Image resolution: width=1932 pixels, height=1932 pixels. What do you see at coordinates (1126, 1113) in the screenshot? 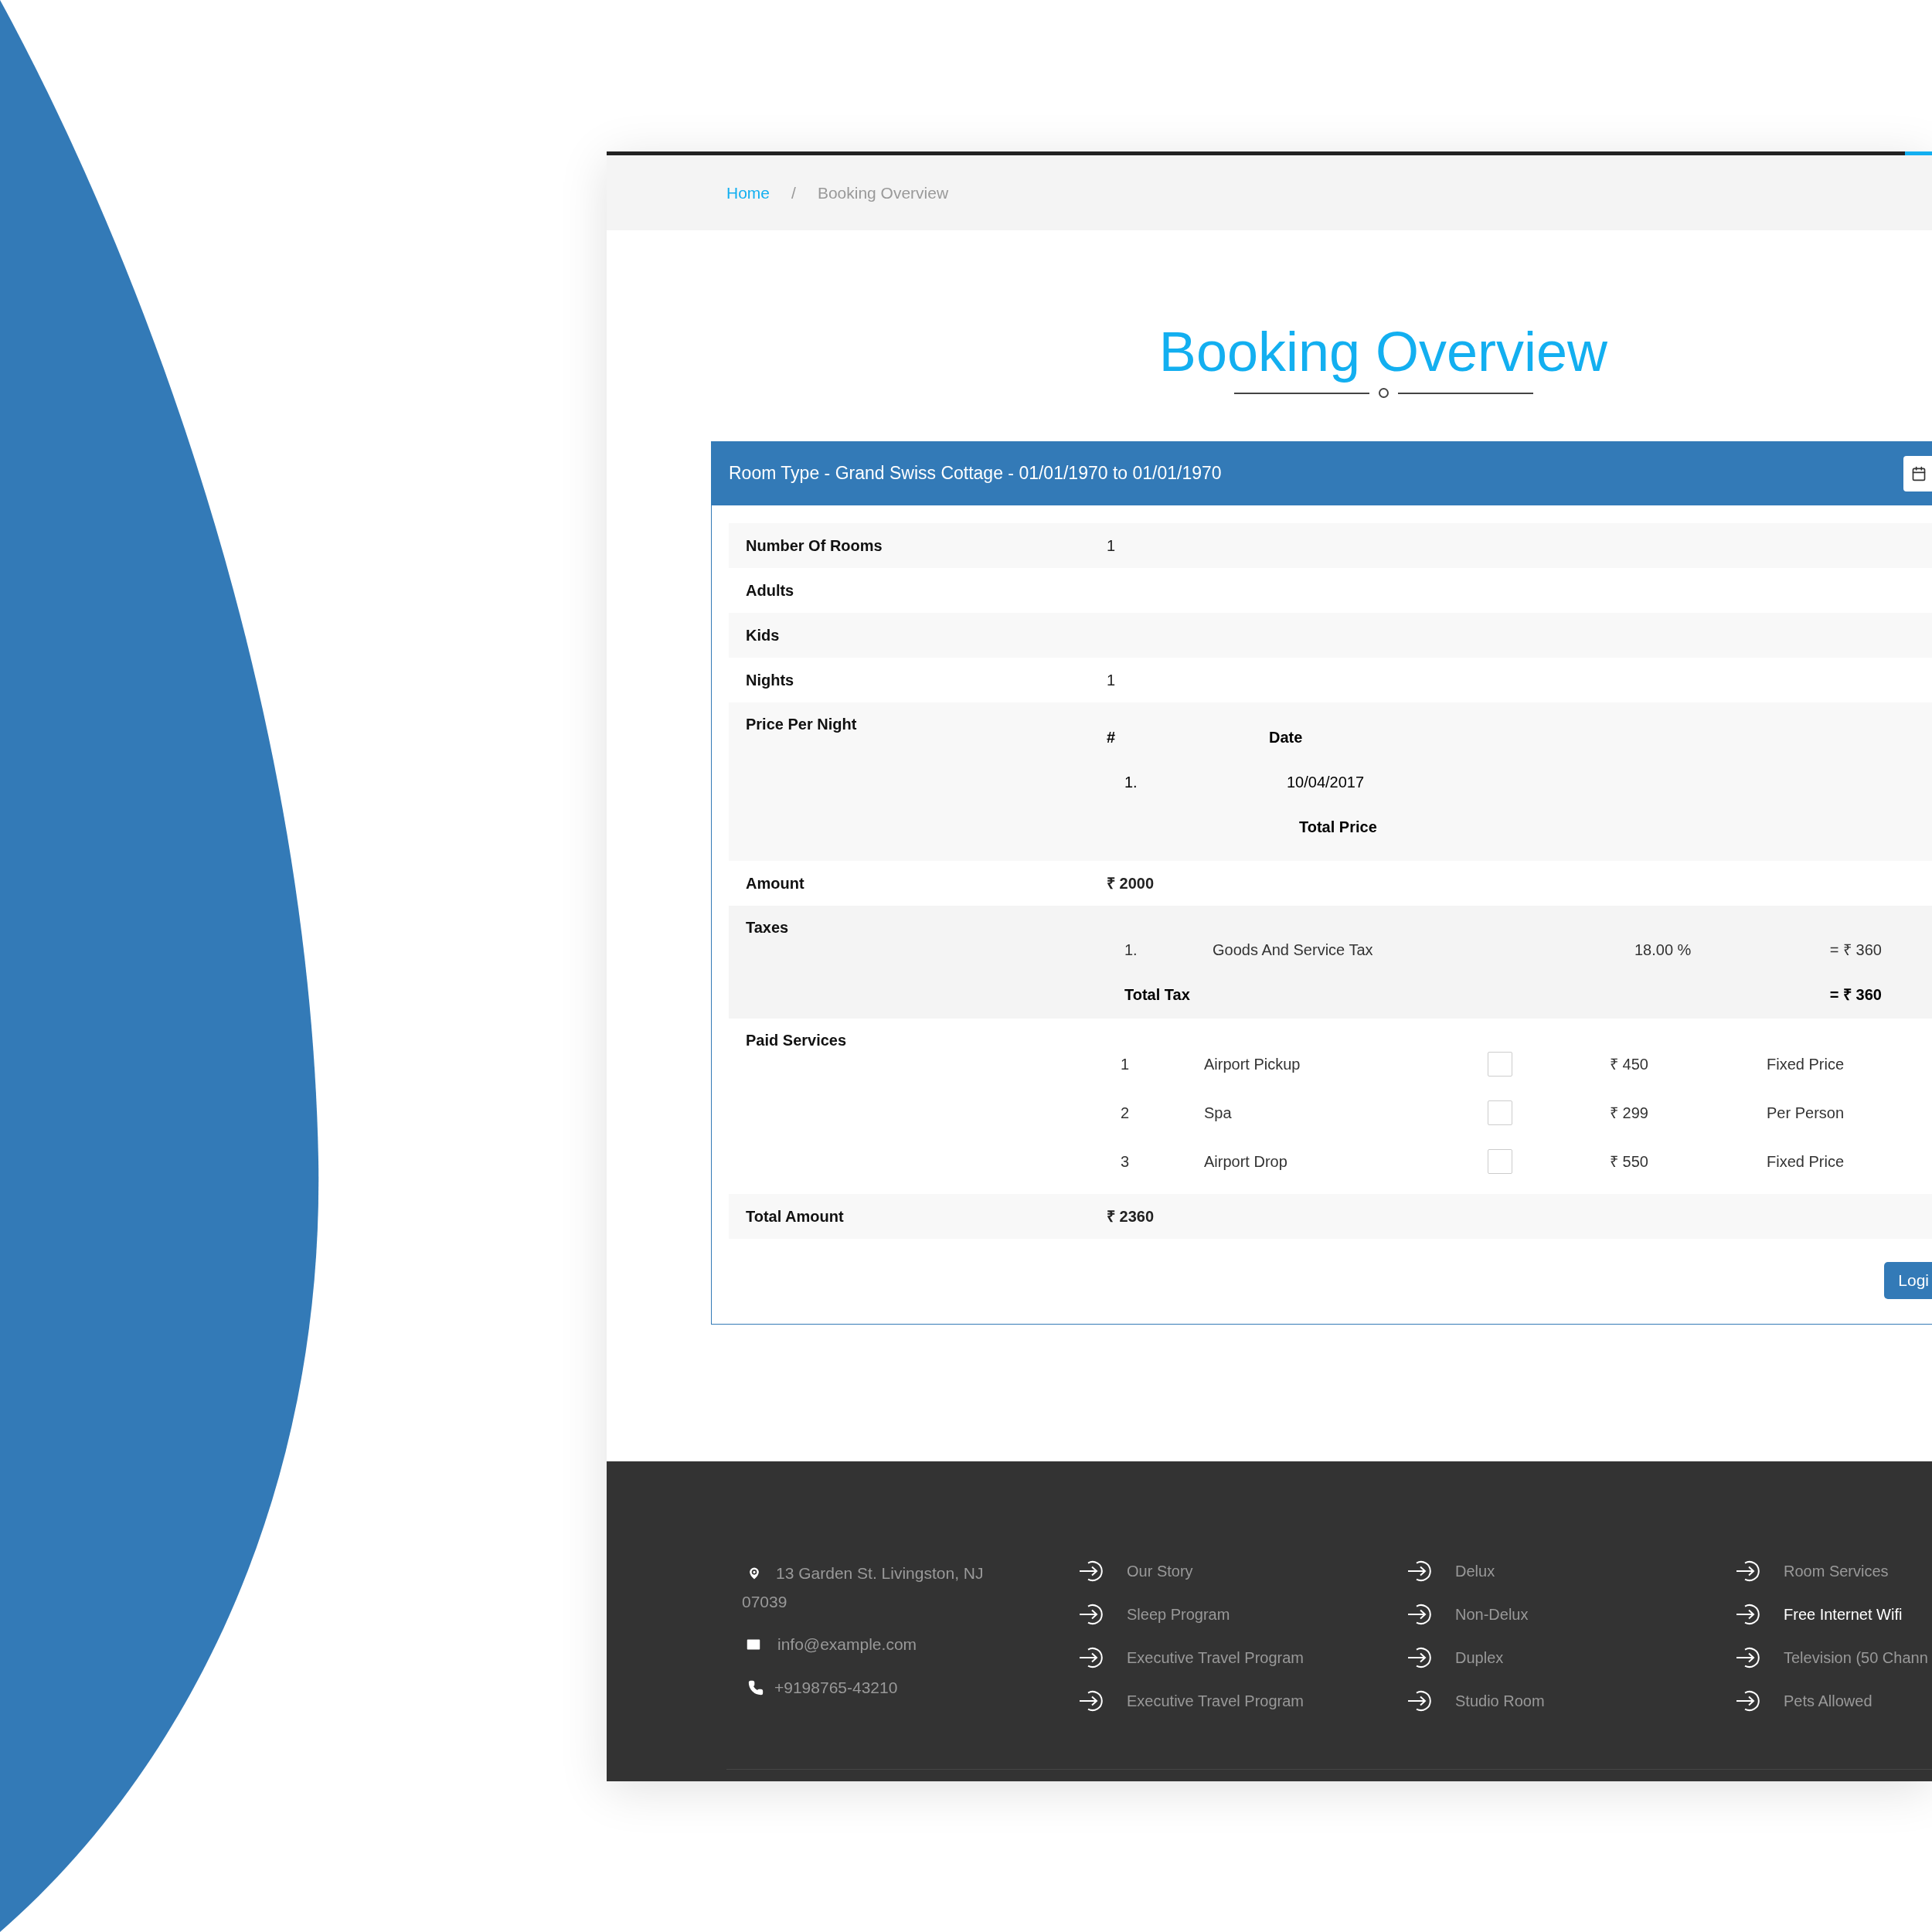
I see `table-cell: 2` at bounding box center [1126, 1113].